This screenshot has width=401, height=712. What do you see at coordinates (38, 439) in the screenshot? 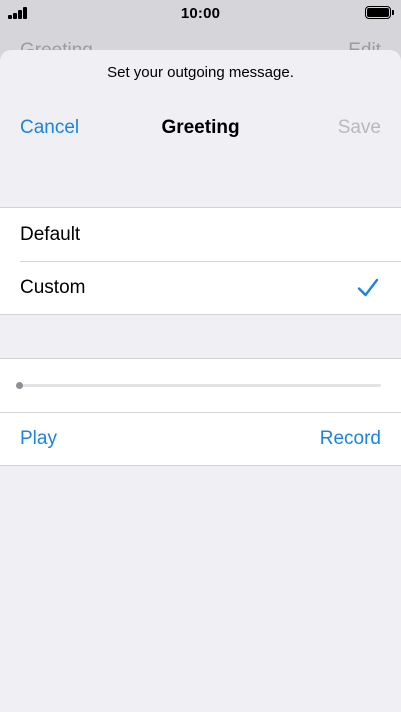
I see `play-button: Play` at bounding box center [38, 439].